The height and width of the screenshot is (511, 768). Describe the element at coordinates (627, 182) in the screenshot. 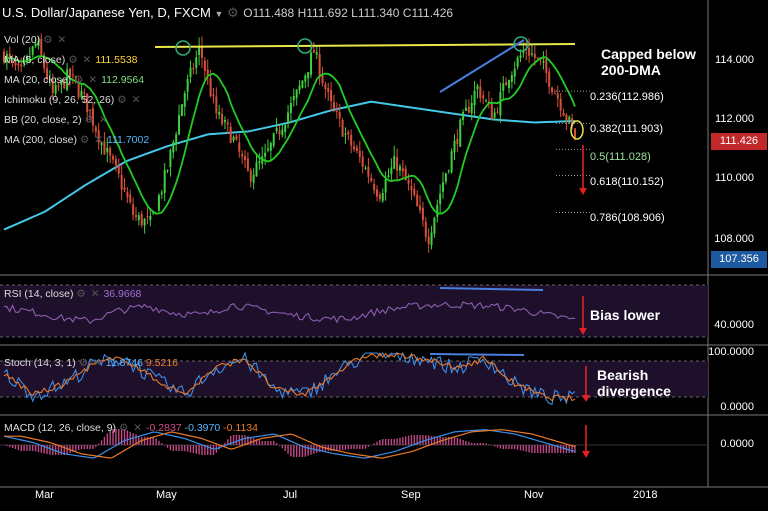

I see `fib-label: 0.618(110.152)` at that location.